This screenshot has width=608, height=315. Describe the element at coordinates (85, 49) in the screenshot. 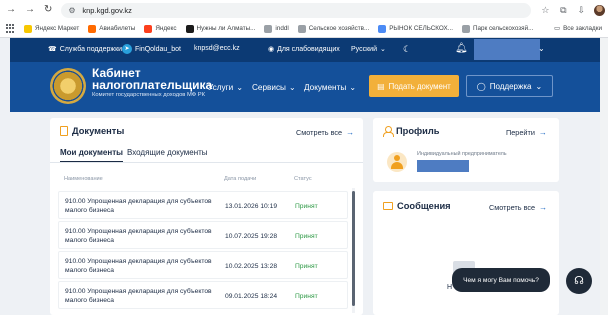

I see `support-service-link: ☎ Служба поддержки` at that location.